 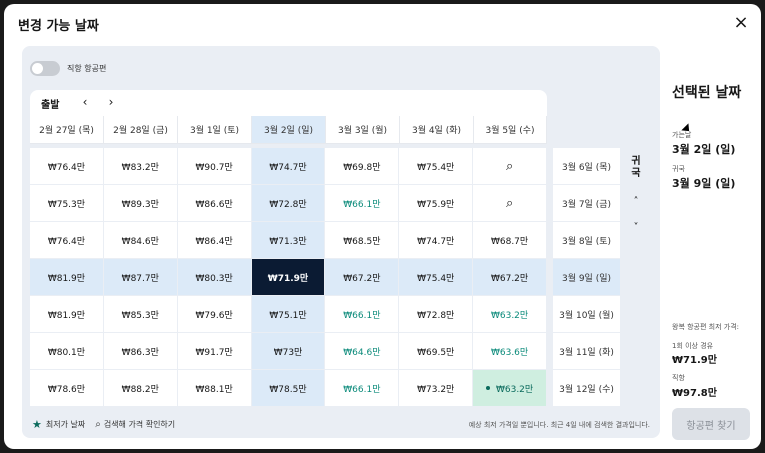 I want to click on direct-label: 직항, so click(x=678, y=378).